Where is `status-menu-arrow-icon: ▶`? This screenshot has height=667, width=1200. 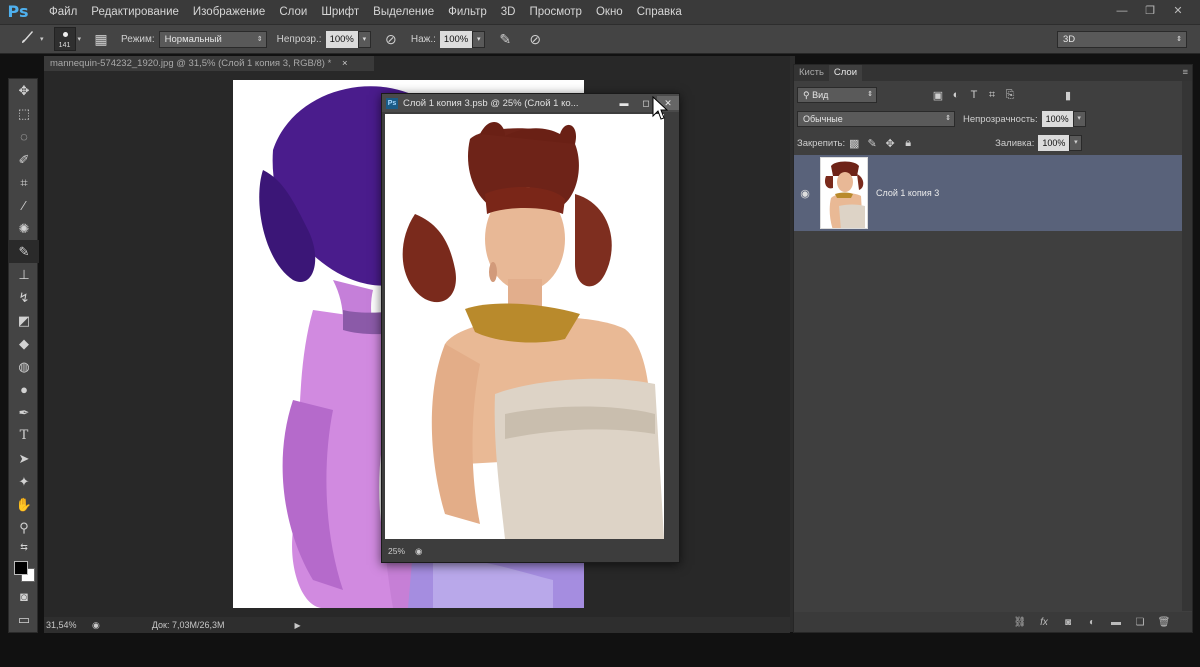 status-menu-arrow-icon: ▶ is located at coordinates (298, 625).